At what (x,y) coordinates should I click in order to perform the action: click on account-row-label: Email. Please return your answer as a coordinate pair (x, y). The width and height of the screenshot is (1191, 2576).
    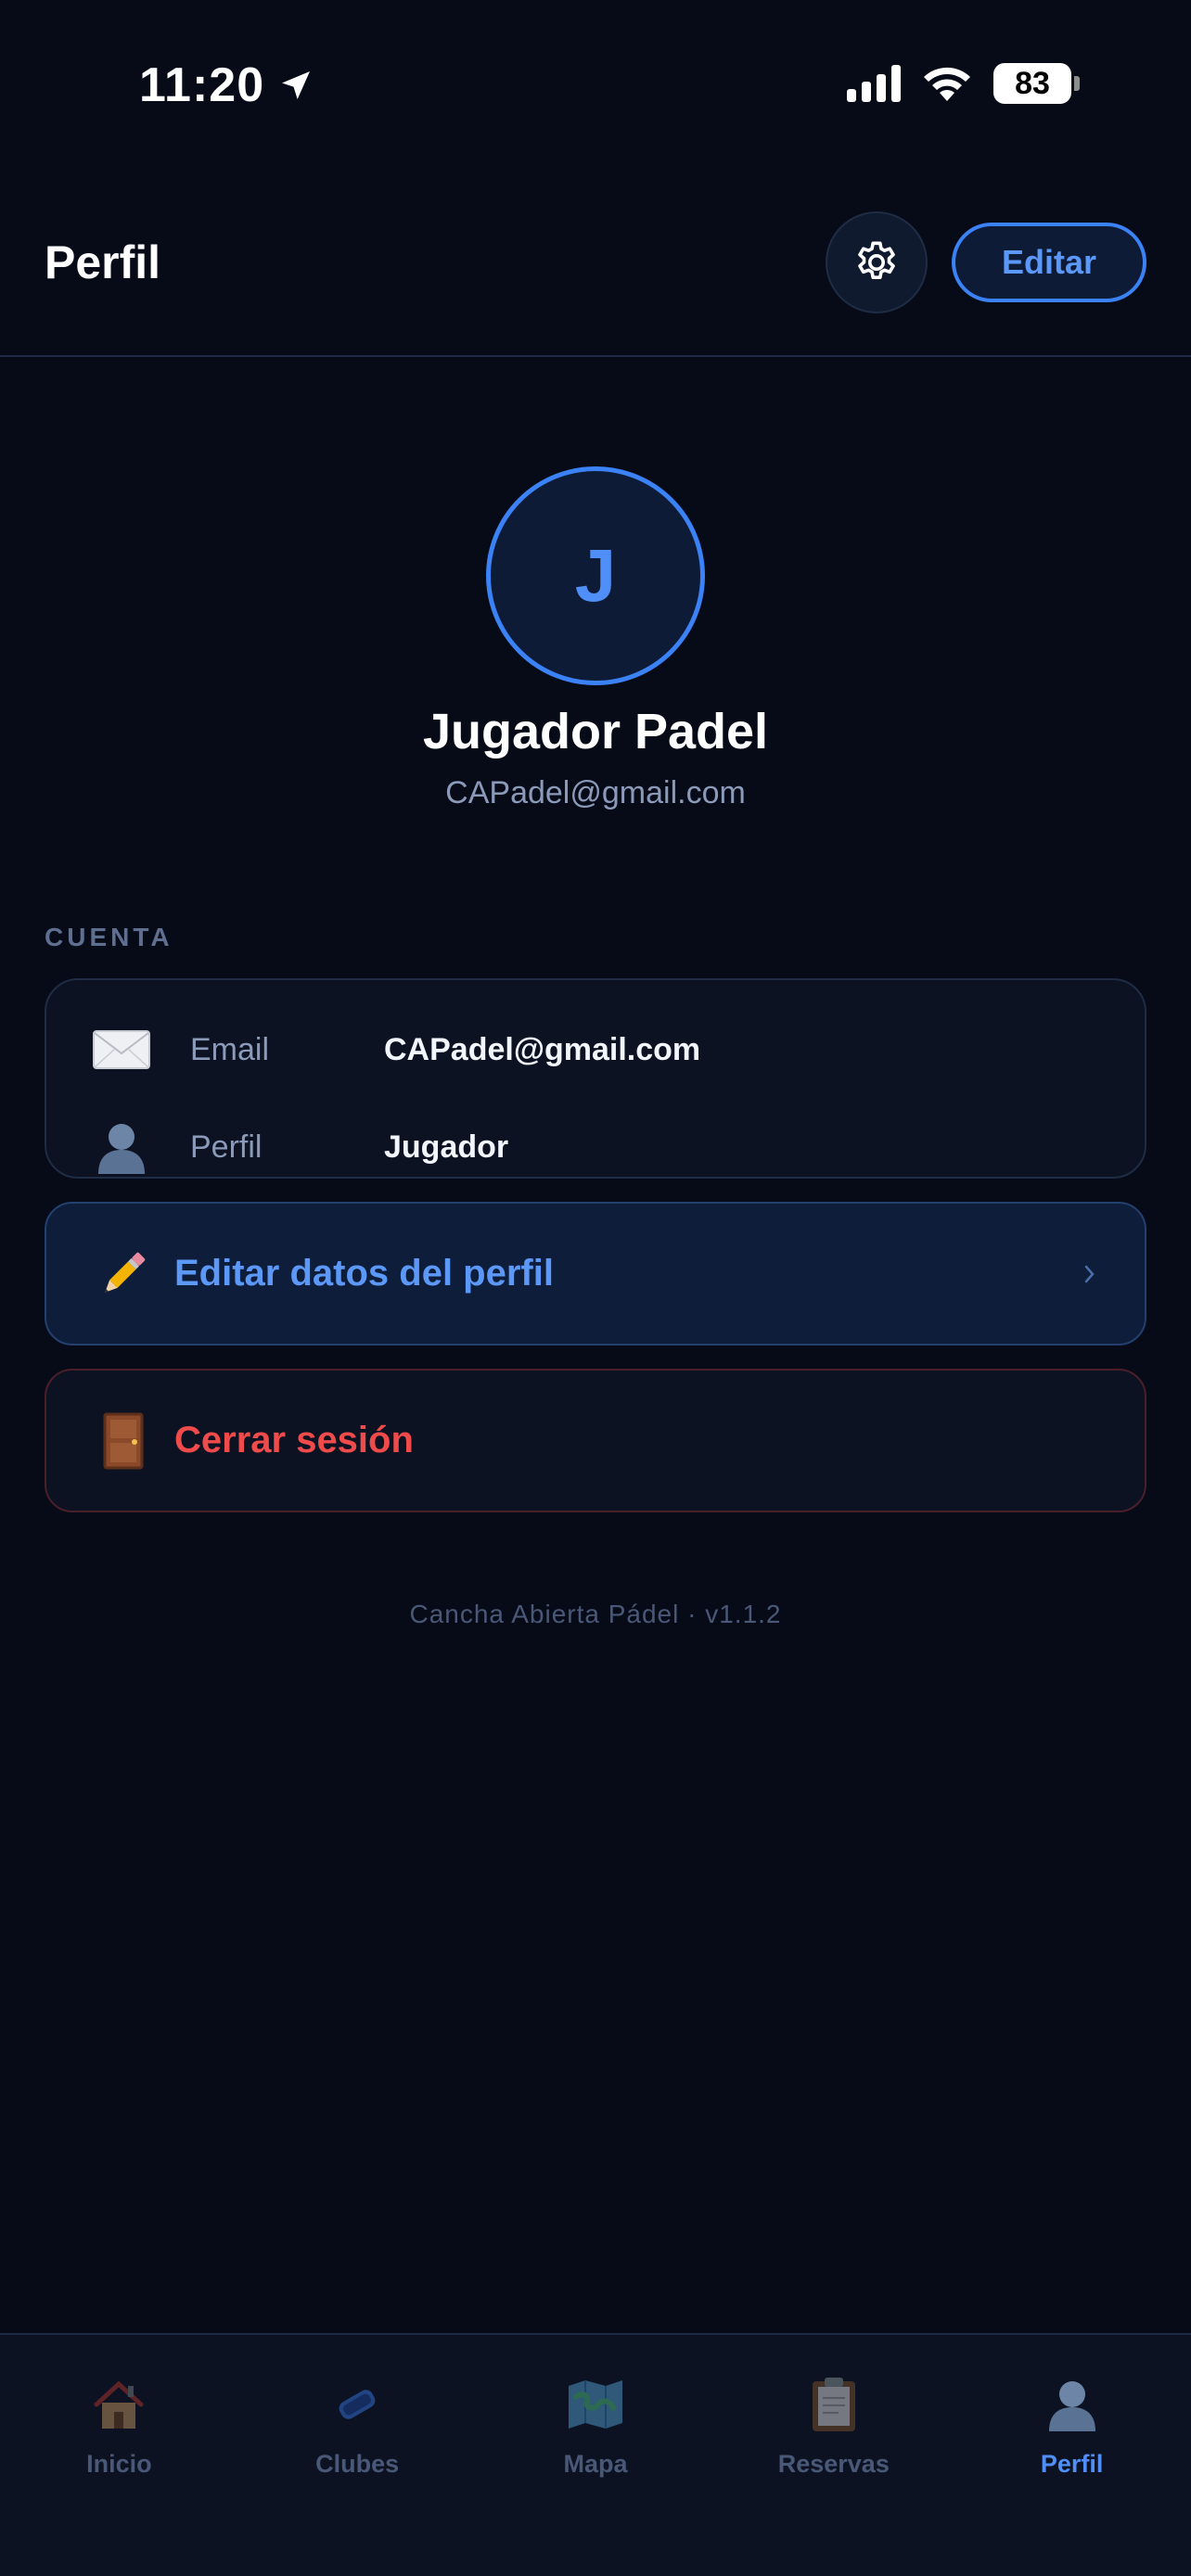
    Looking at the image, I should click on (230, 1049).